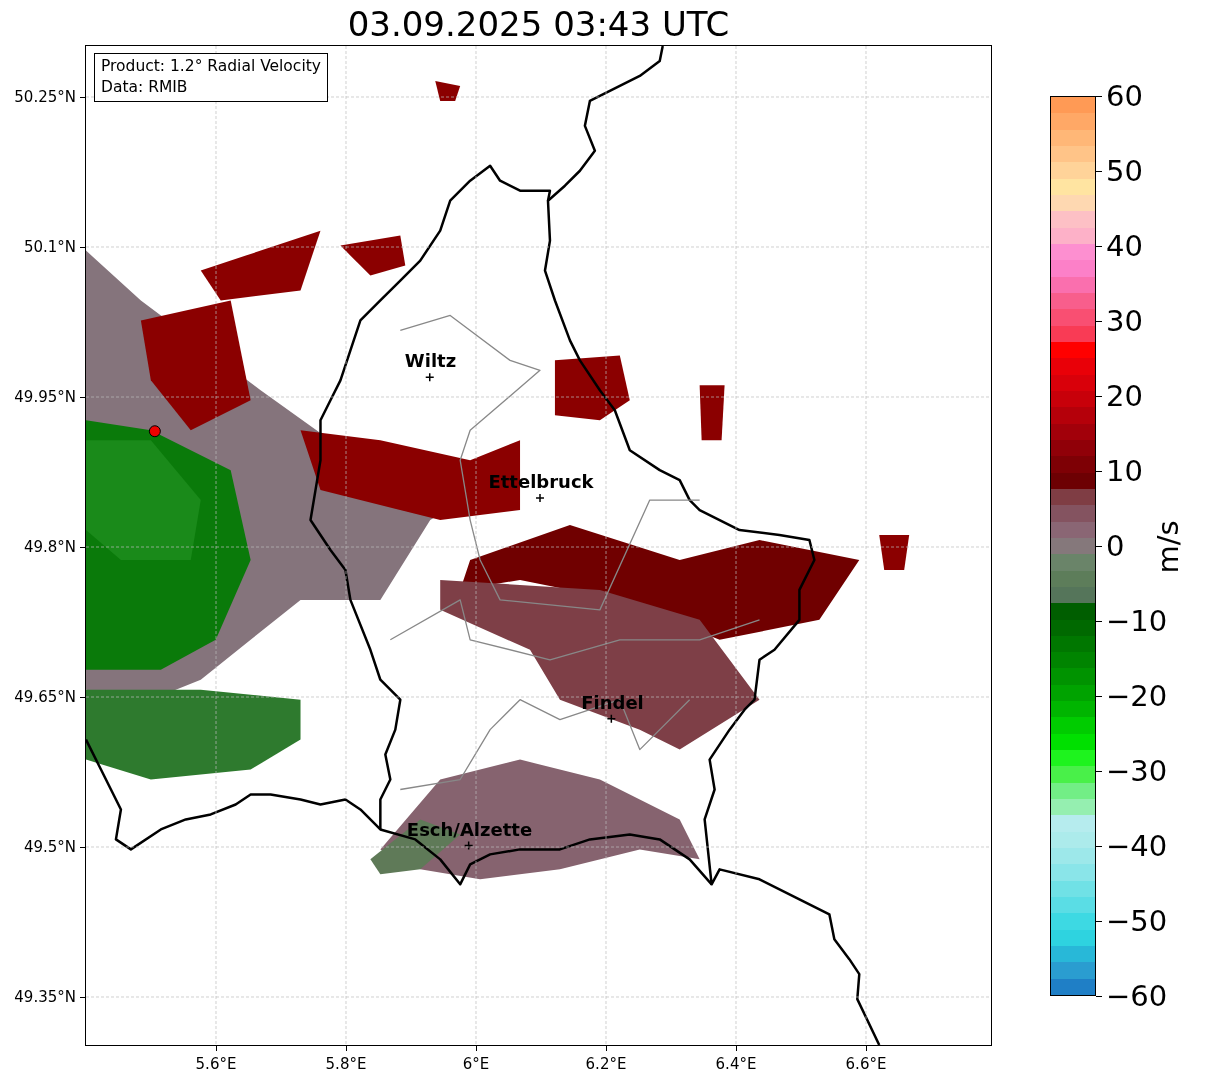 This screenshot has height=1081, width=1207. What do you see at coordinates (736, 1064) in the screenshot?
I see `axis-tick-label: 6.4°E` at bounding box center [736, 1064].